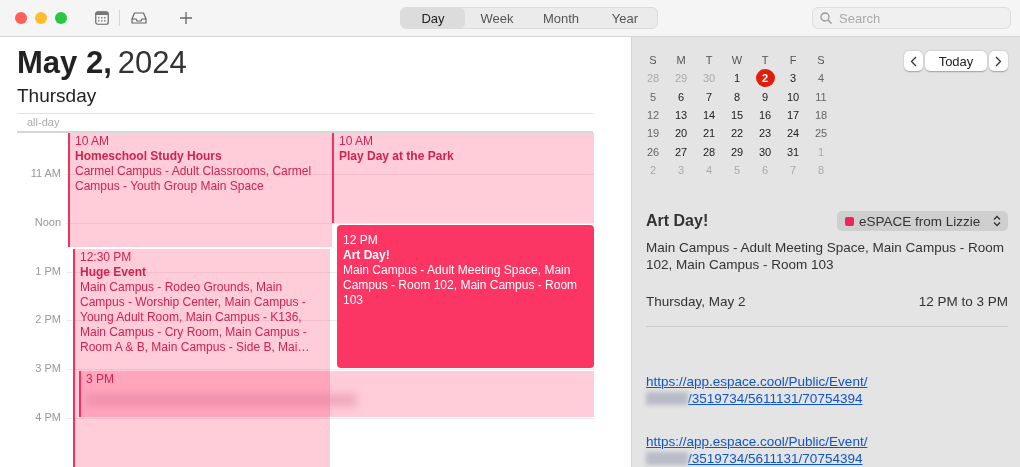 The image size is (1020, 467). I want to click on calendar-day: 9, so click(765, 96).